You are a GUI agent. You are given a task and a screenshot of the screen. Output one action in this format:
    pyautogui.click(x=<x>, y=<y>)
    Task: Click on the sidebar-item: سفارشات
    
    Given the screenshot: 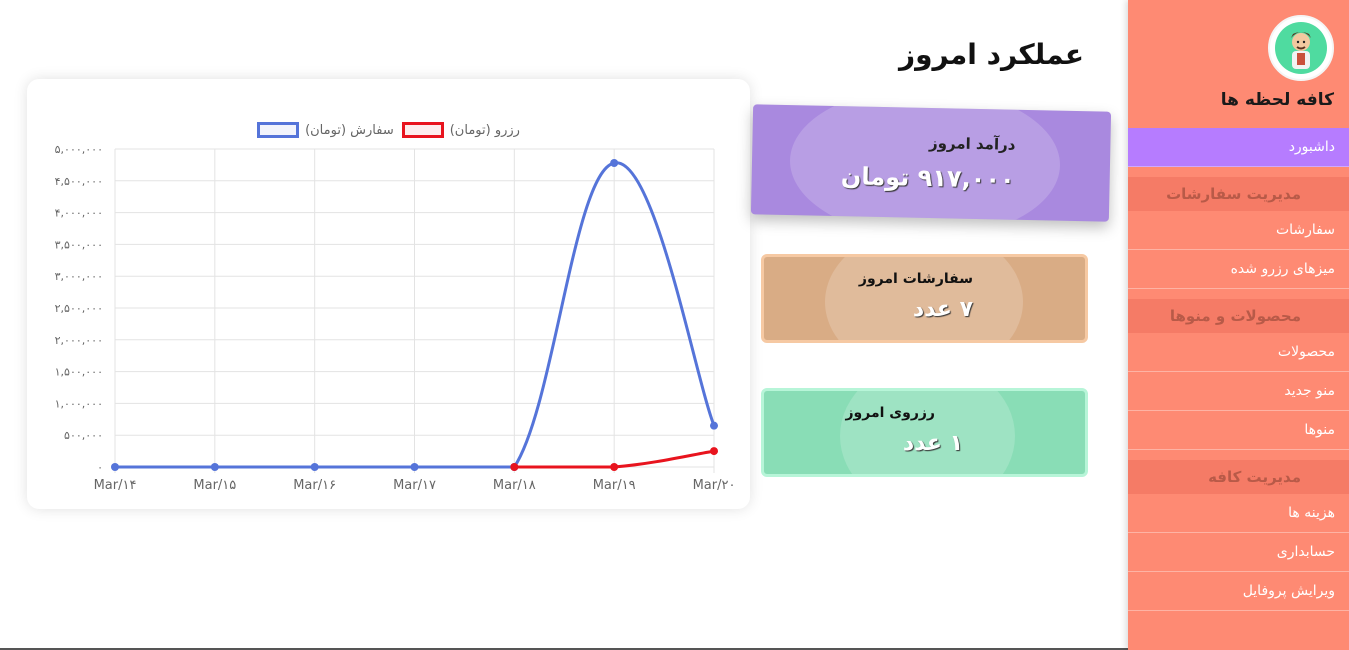 What is the action you would take?
    pyautogui.click(x=1238, y=230)
    